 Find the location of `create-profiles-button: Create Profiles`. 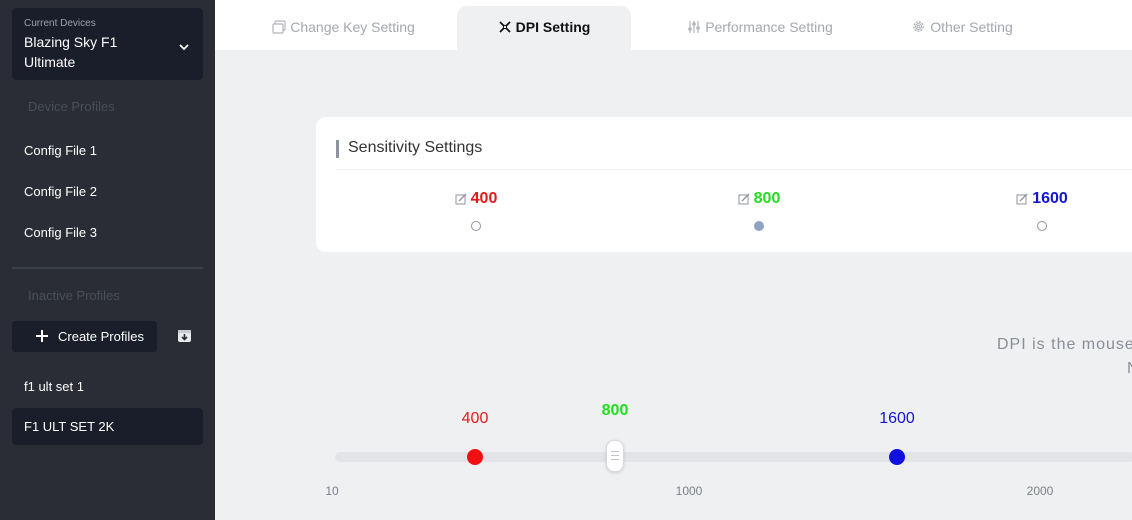

create-profiles-button: Create Profiles is located at coordinates (84, 336).